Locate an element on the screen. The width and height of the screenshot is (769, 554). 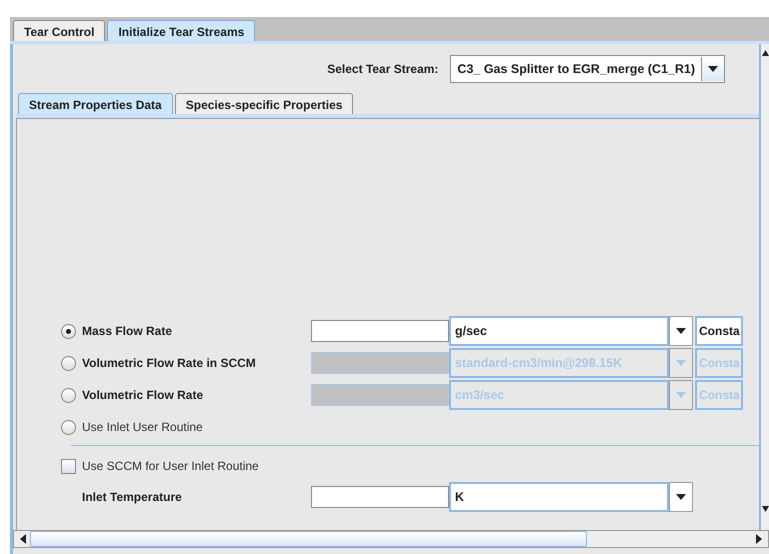
scroll-right-icon is located at coordinates (759, 539).